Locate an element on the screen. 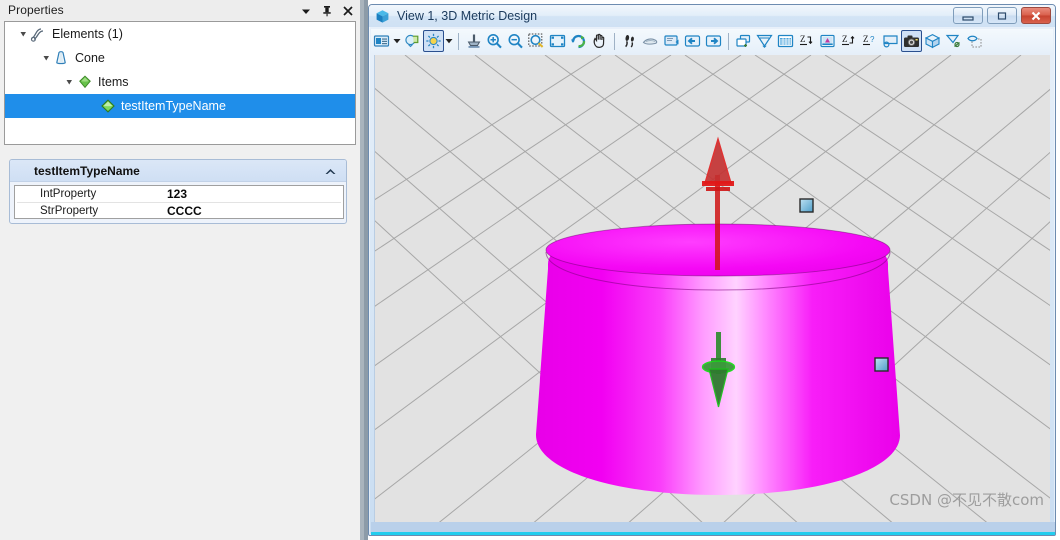  maximize-button is located at coordinates (1002, 15).